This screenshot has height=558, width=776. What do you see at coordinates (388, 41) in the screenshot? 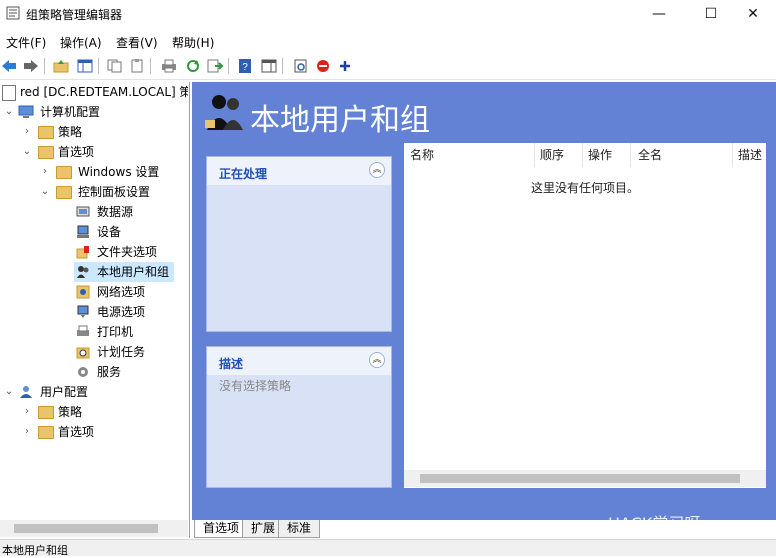
I see `menu-bar: 文件(F) 操作(A) 查看(V) 帮助(H)` at bounding box center [388, 41].